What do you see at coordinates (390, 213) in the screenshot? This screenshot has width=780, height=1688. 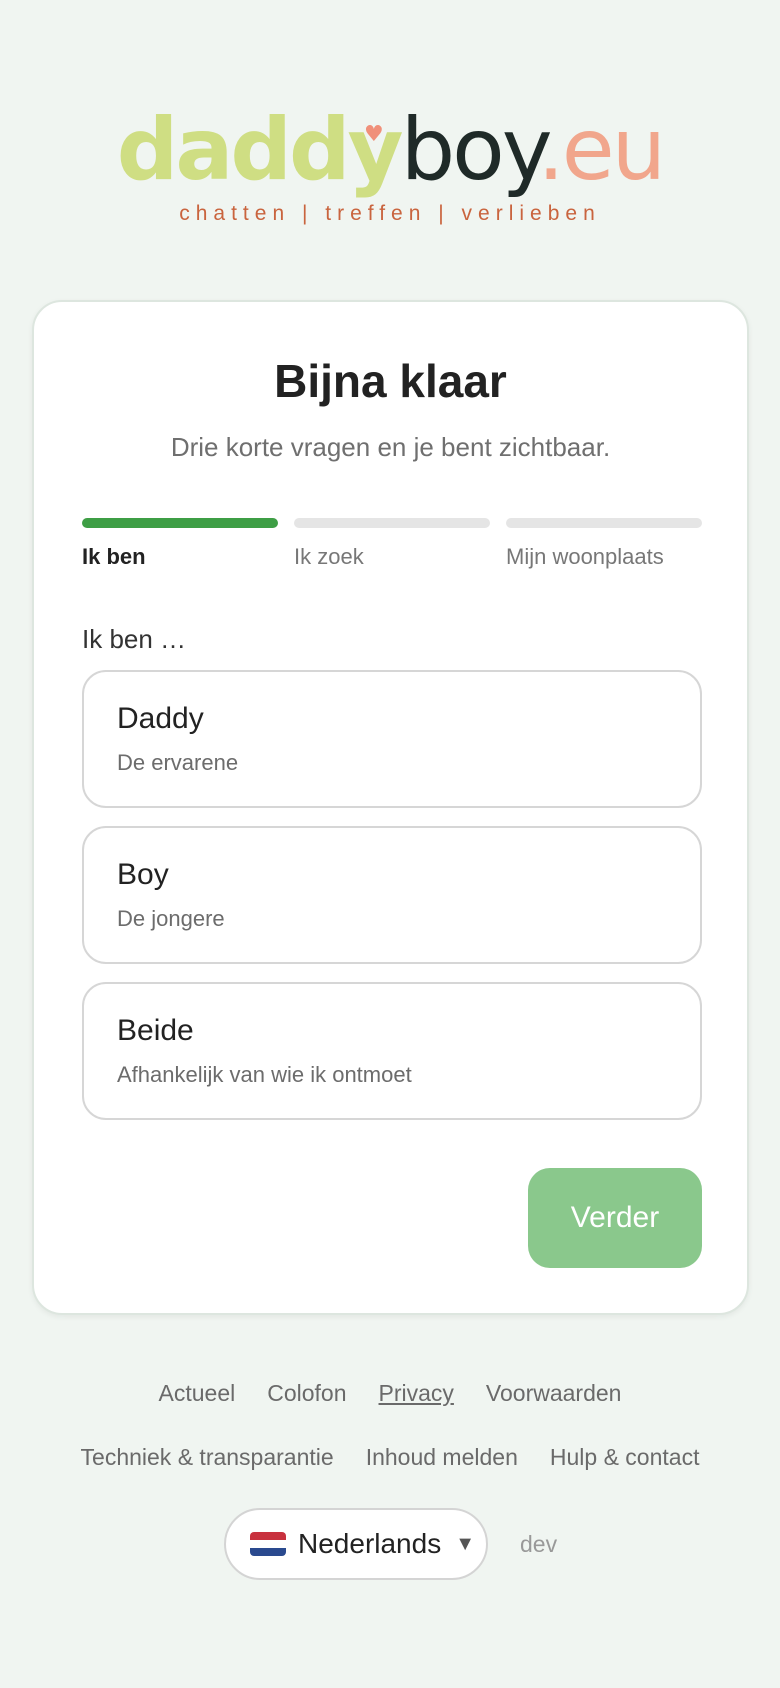 I see `tagline: chatten | treffen | verlieben` at bounding box center [390, 213].